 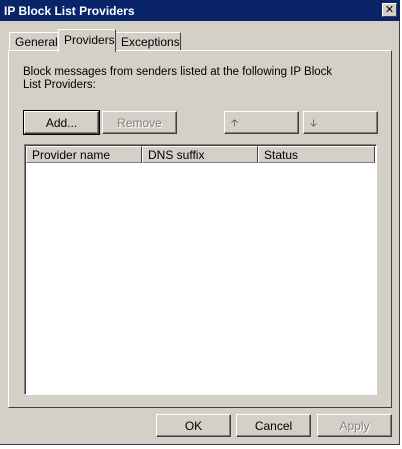 What do you see at coordinates (148, 41) in the screenshot?
I see `tab-exceptions: Exceptions` at bounding box center [148, 41].